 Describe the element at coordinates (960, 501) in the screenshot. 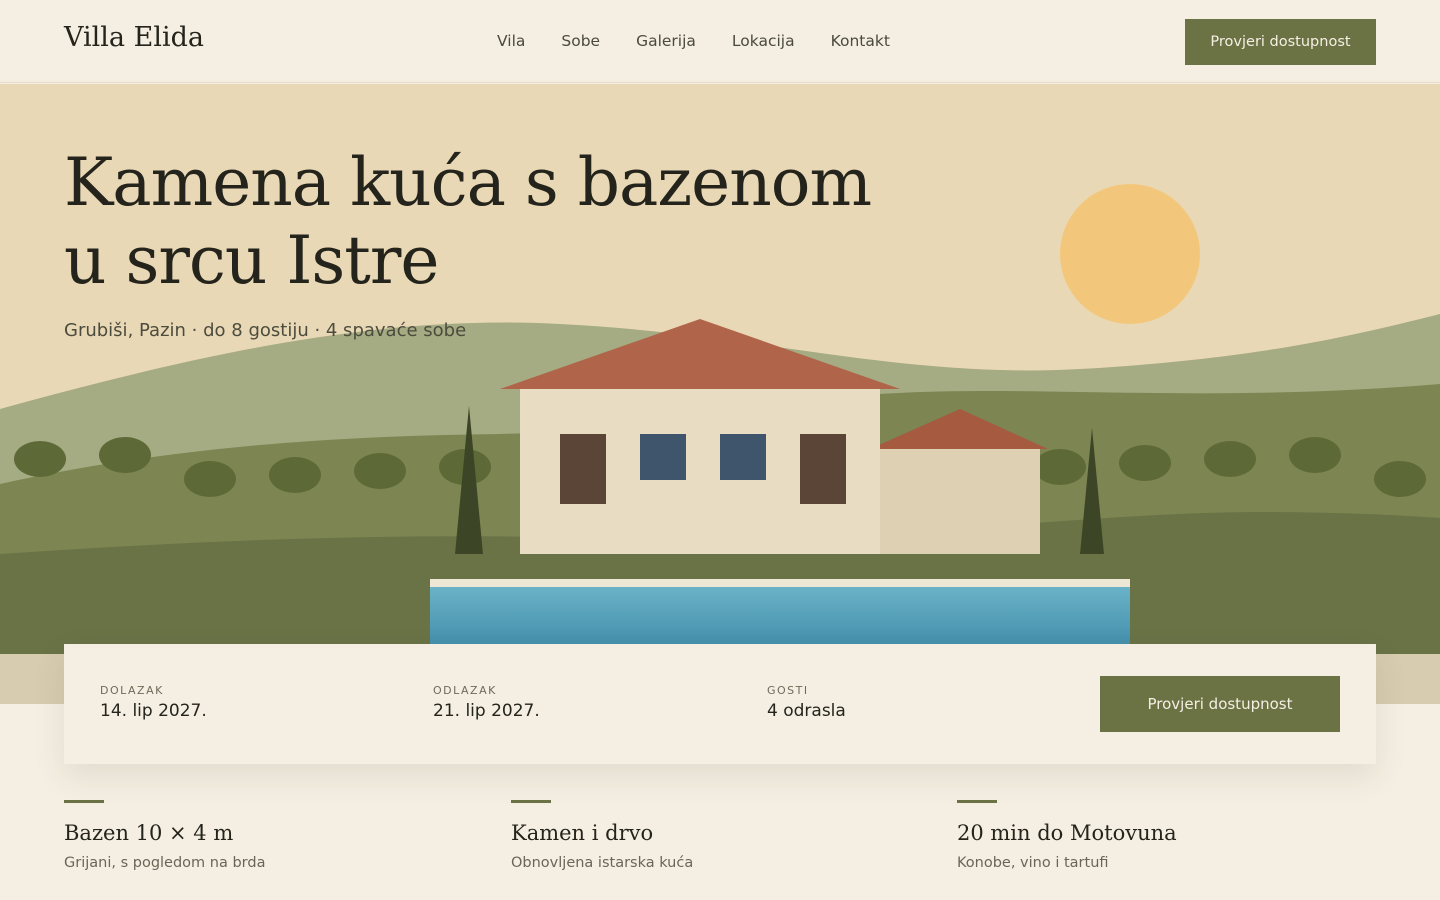

I see `house-annex` at that location.